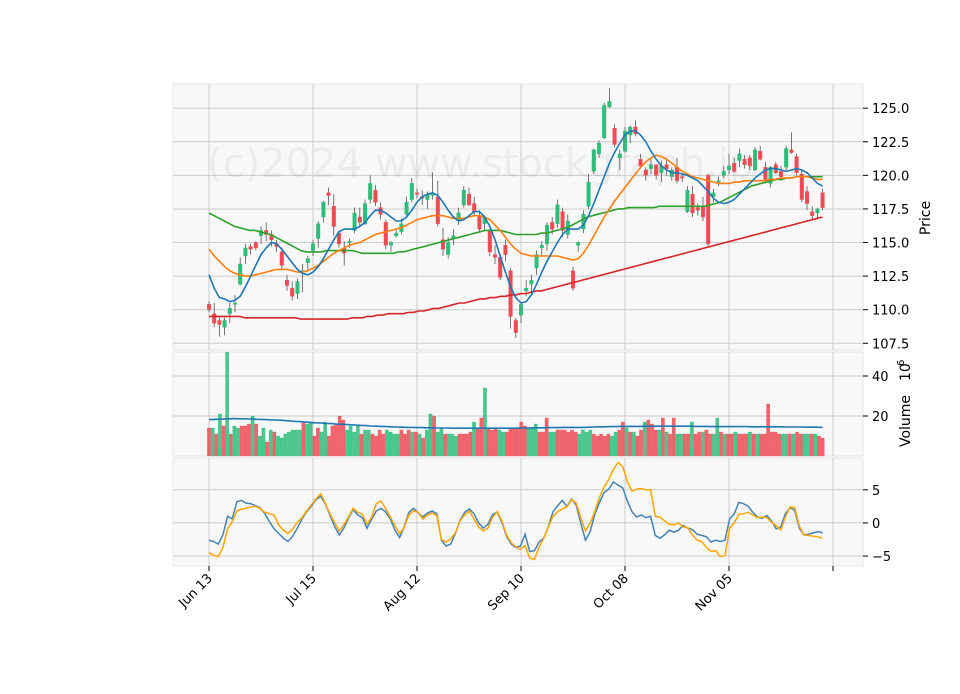  Describe the element at coordinates (611, 591) in the screenshot. I see `x-tick-label: Oct 08` at that location.